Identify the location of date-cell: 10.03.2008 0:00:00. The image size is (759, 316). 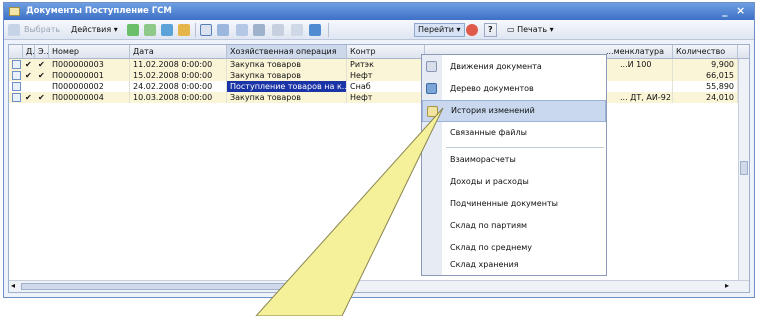
(178, 97).